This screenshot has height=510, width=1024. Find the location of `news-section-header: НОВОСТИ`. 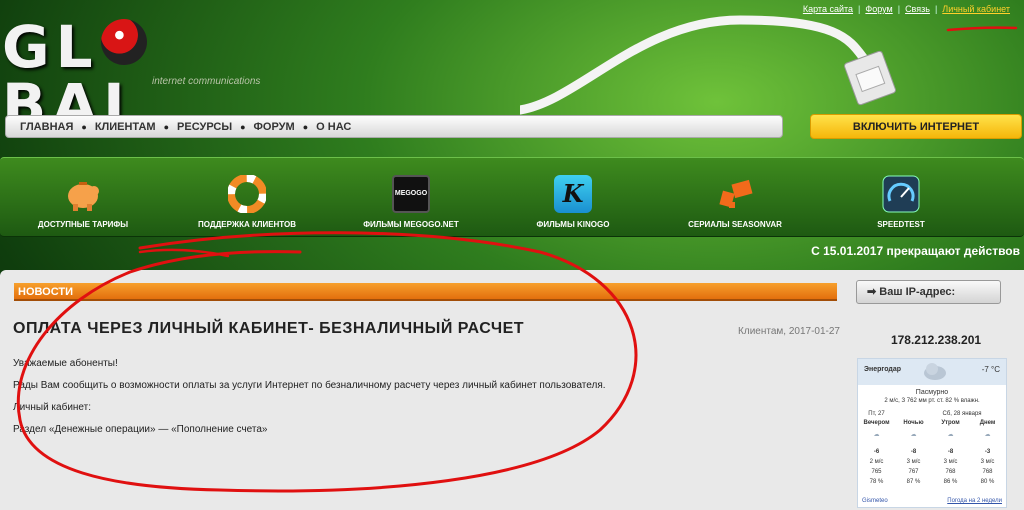

news-section-header: НОВОСТИ is located at coordinates (425, 292).